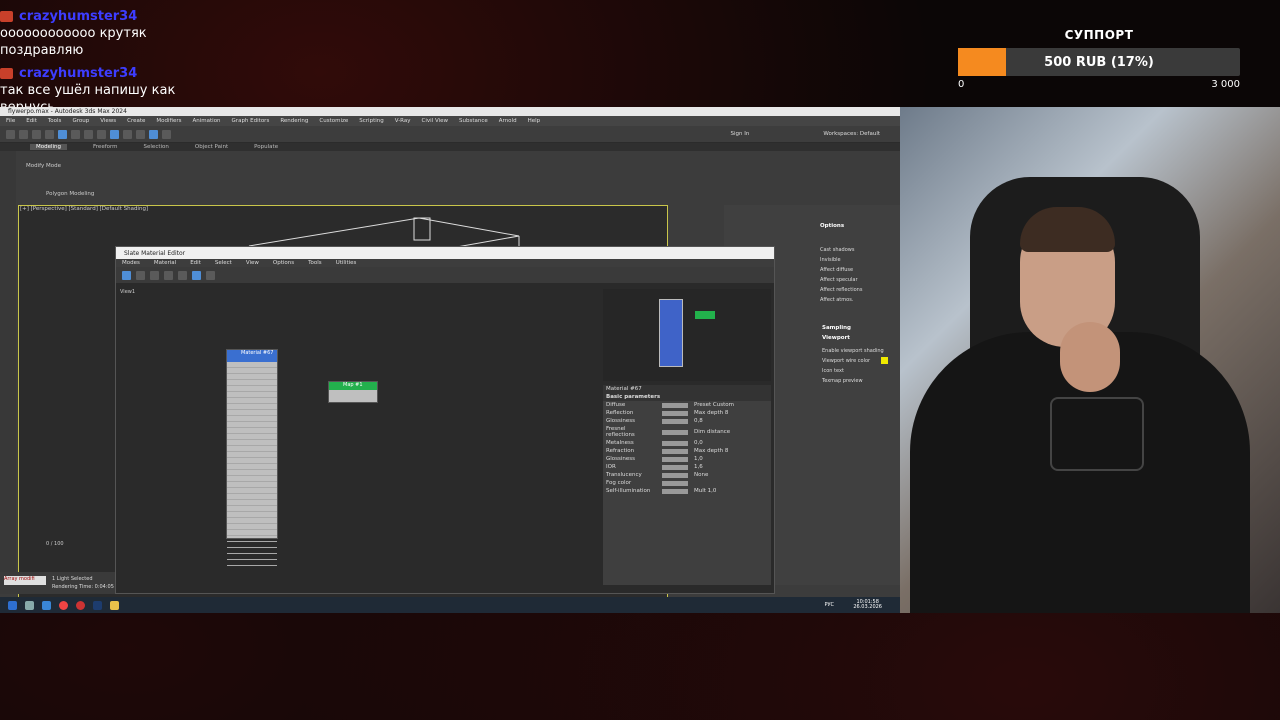 Image resolution: width=1280 pixels, height=720 pixels. Describe the element at coordinates (252, 263) in the screenshot. I see `slate-menu-item: View` at that location.